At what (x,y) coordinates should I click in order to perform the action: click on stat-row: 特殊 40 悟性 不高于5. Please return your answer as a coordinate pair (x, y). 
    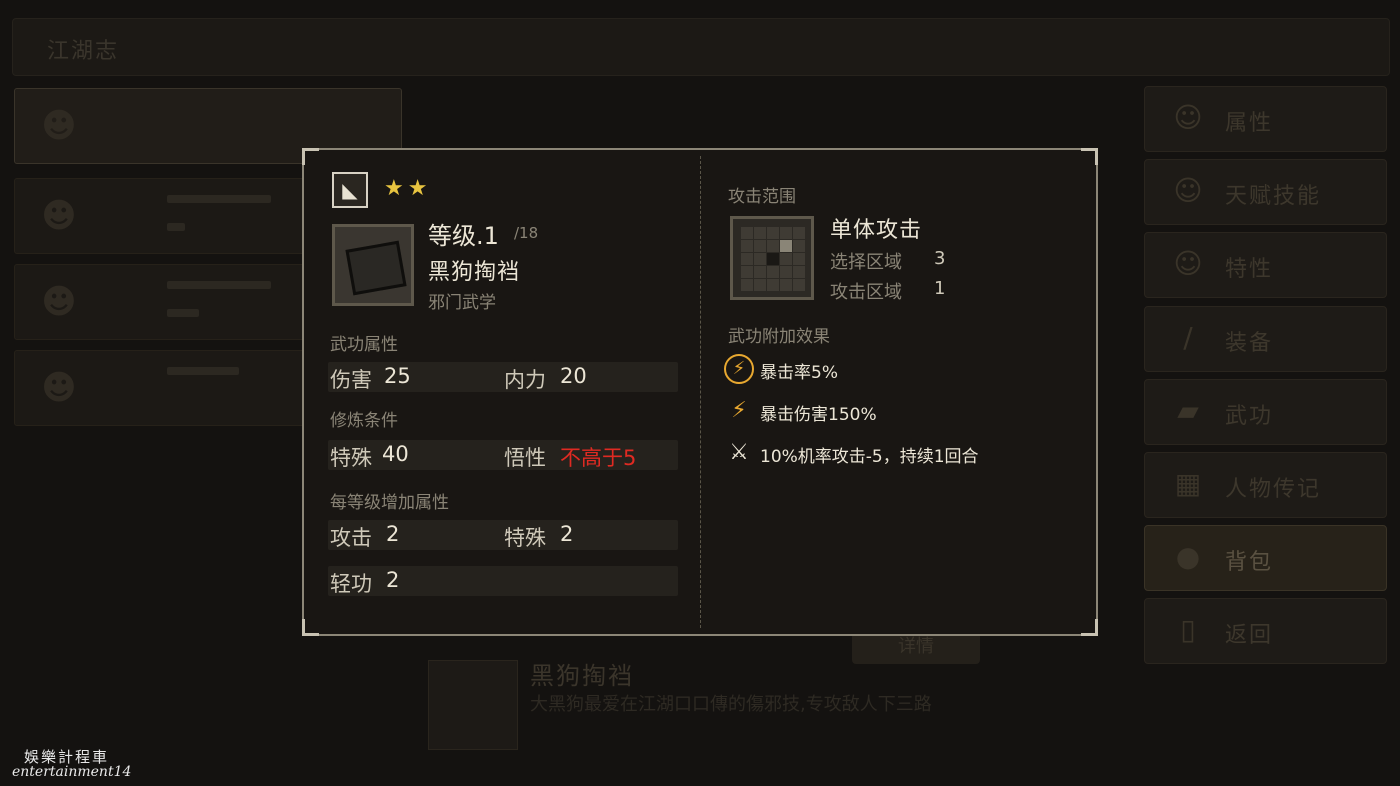
    Looking at the image, I should click on (503, 455).